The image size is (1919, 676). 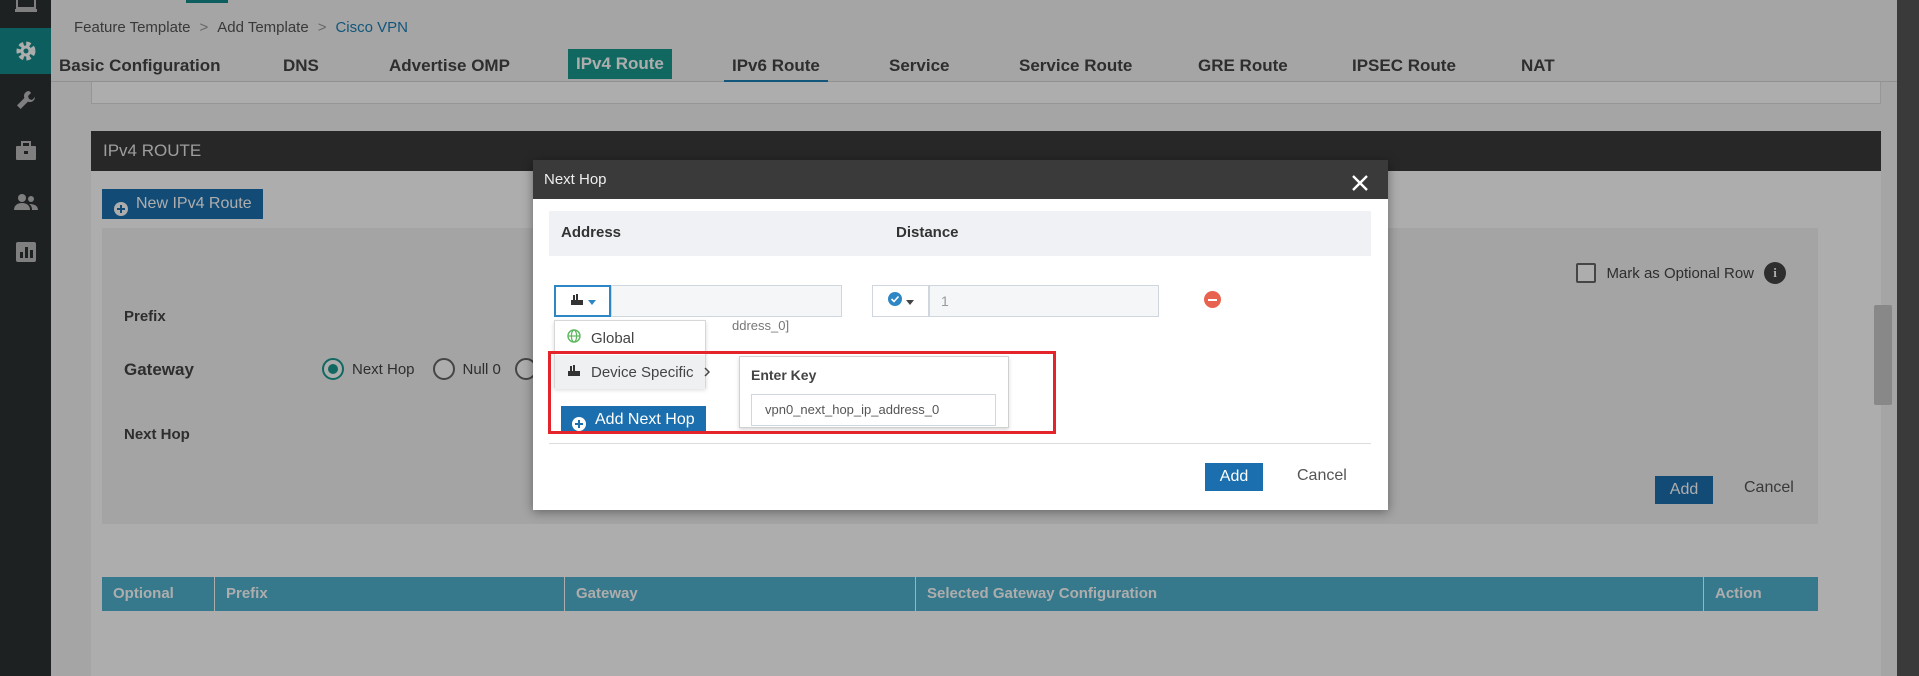 I want to click on distance-column-label: Distance, so click(x=927, y=232).